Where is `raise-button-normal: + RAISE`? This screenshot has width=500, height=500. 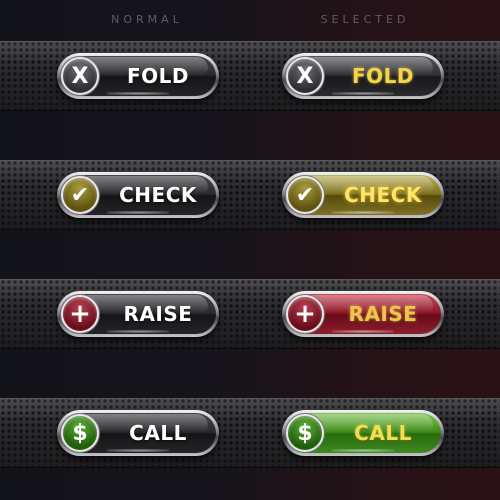 raise-button-normal: + RAISE is located at coordinates (138, 314).